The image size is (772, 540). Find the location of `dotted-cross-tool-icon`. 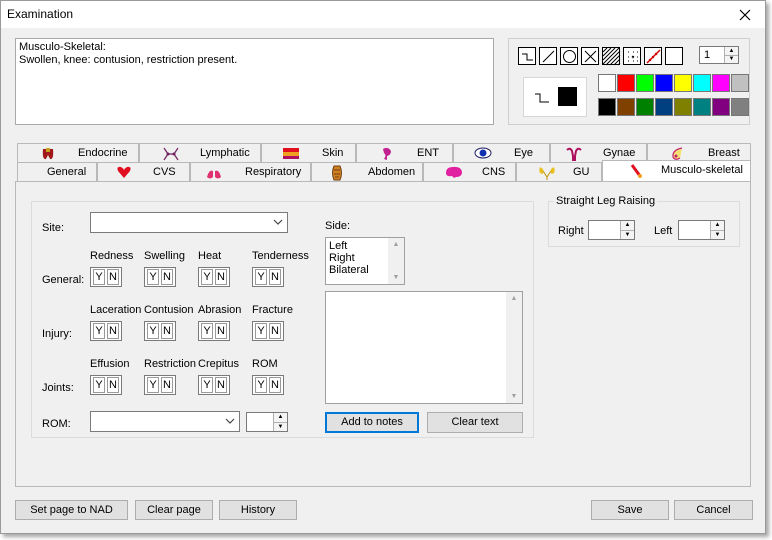

dotted-cross-tool-icon is located at coordinates (632, 56).